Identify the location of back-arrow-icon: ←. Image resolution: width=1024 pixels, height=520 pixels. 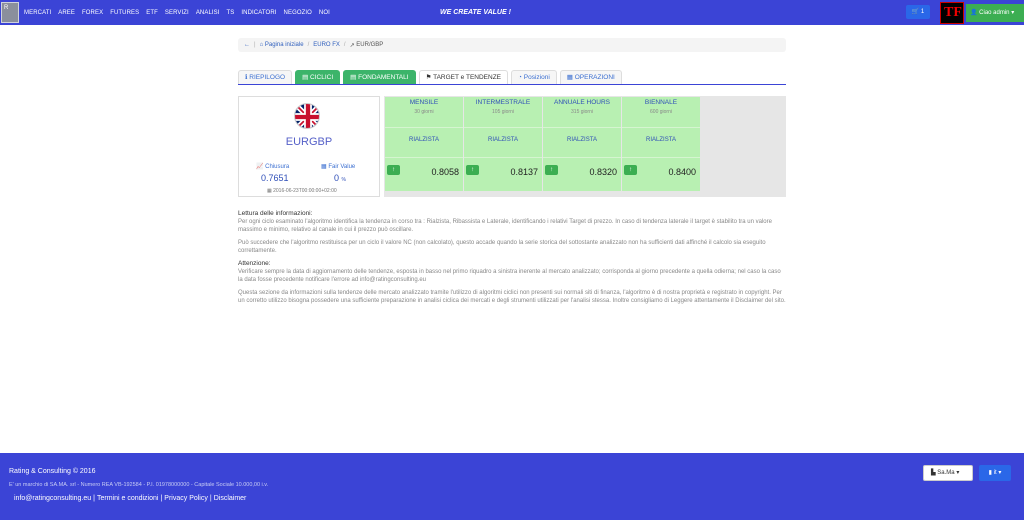
(247, 45).